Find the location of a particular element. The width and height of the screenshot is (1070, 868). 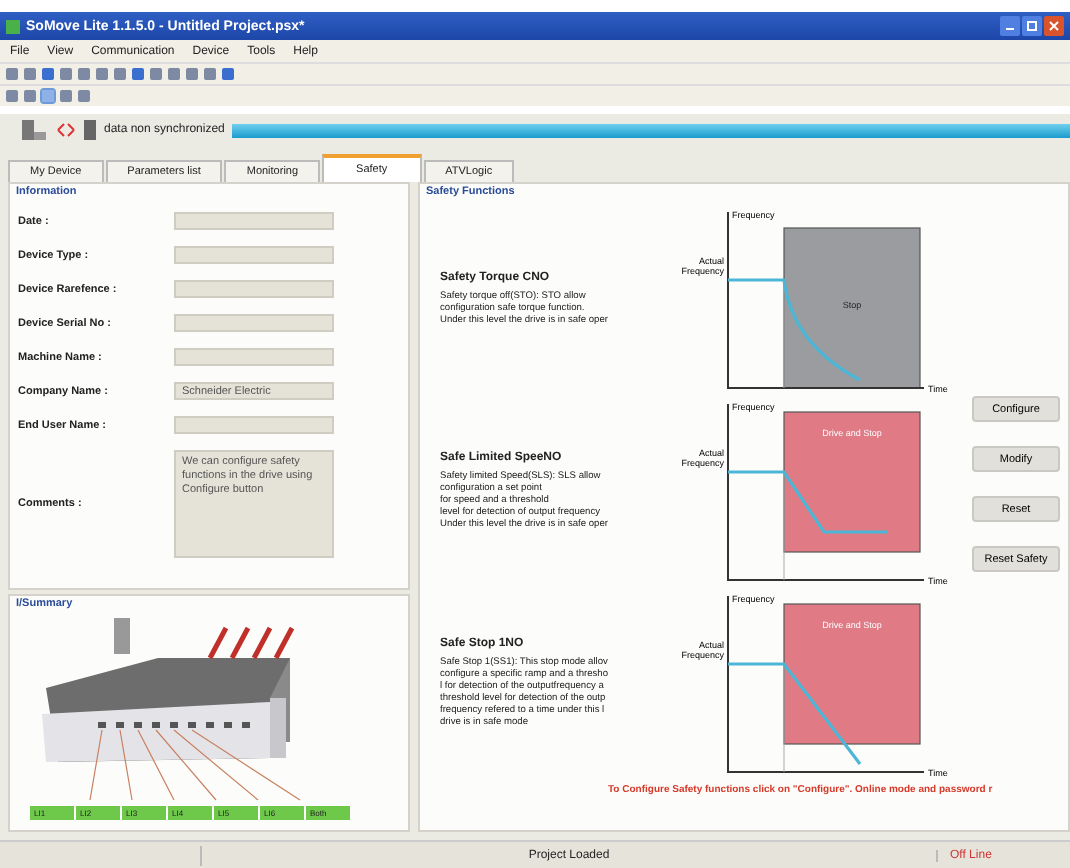

device-icon is located at coordinates (34, 130).